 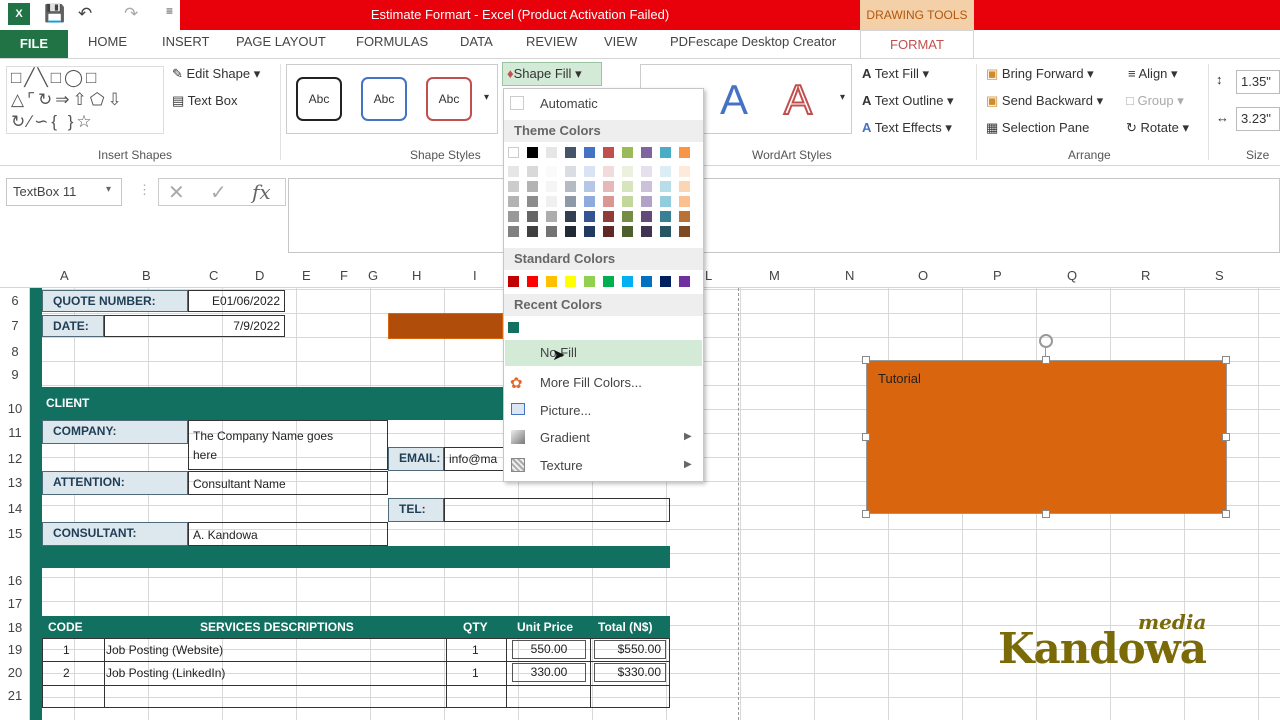 I want to click on shape-height-input: 1.35", so click(x=1258, y=82).